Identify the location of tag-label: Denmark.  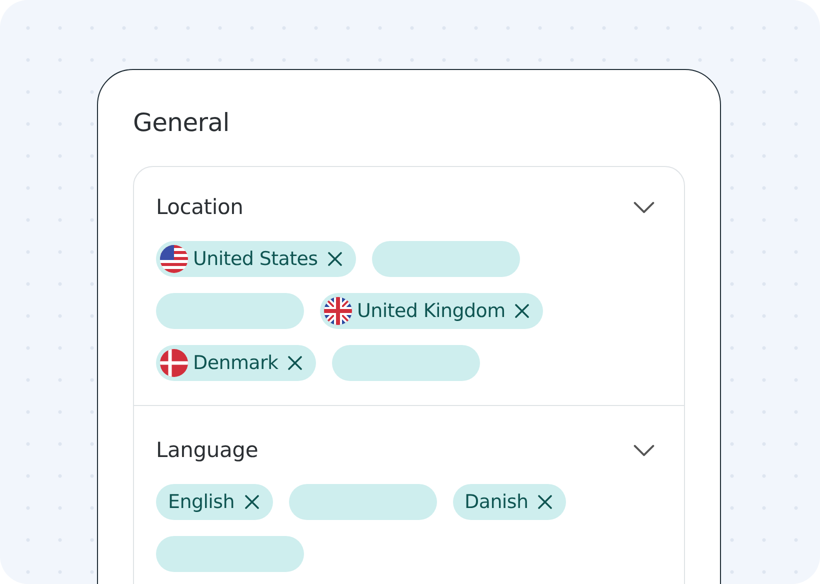
(235, 363).